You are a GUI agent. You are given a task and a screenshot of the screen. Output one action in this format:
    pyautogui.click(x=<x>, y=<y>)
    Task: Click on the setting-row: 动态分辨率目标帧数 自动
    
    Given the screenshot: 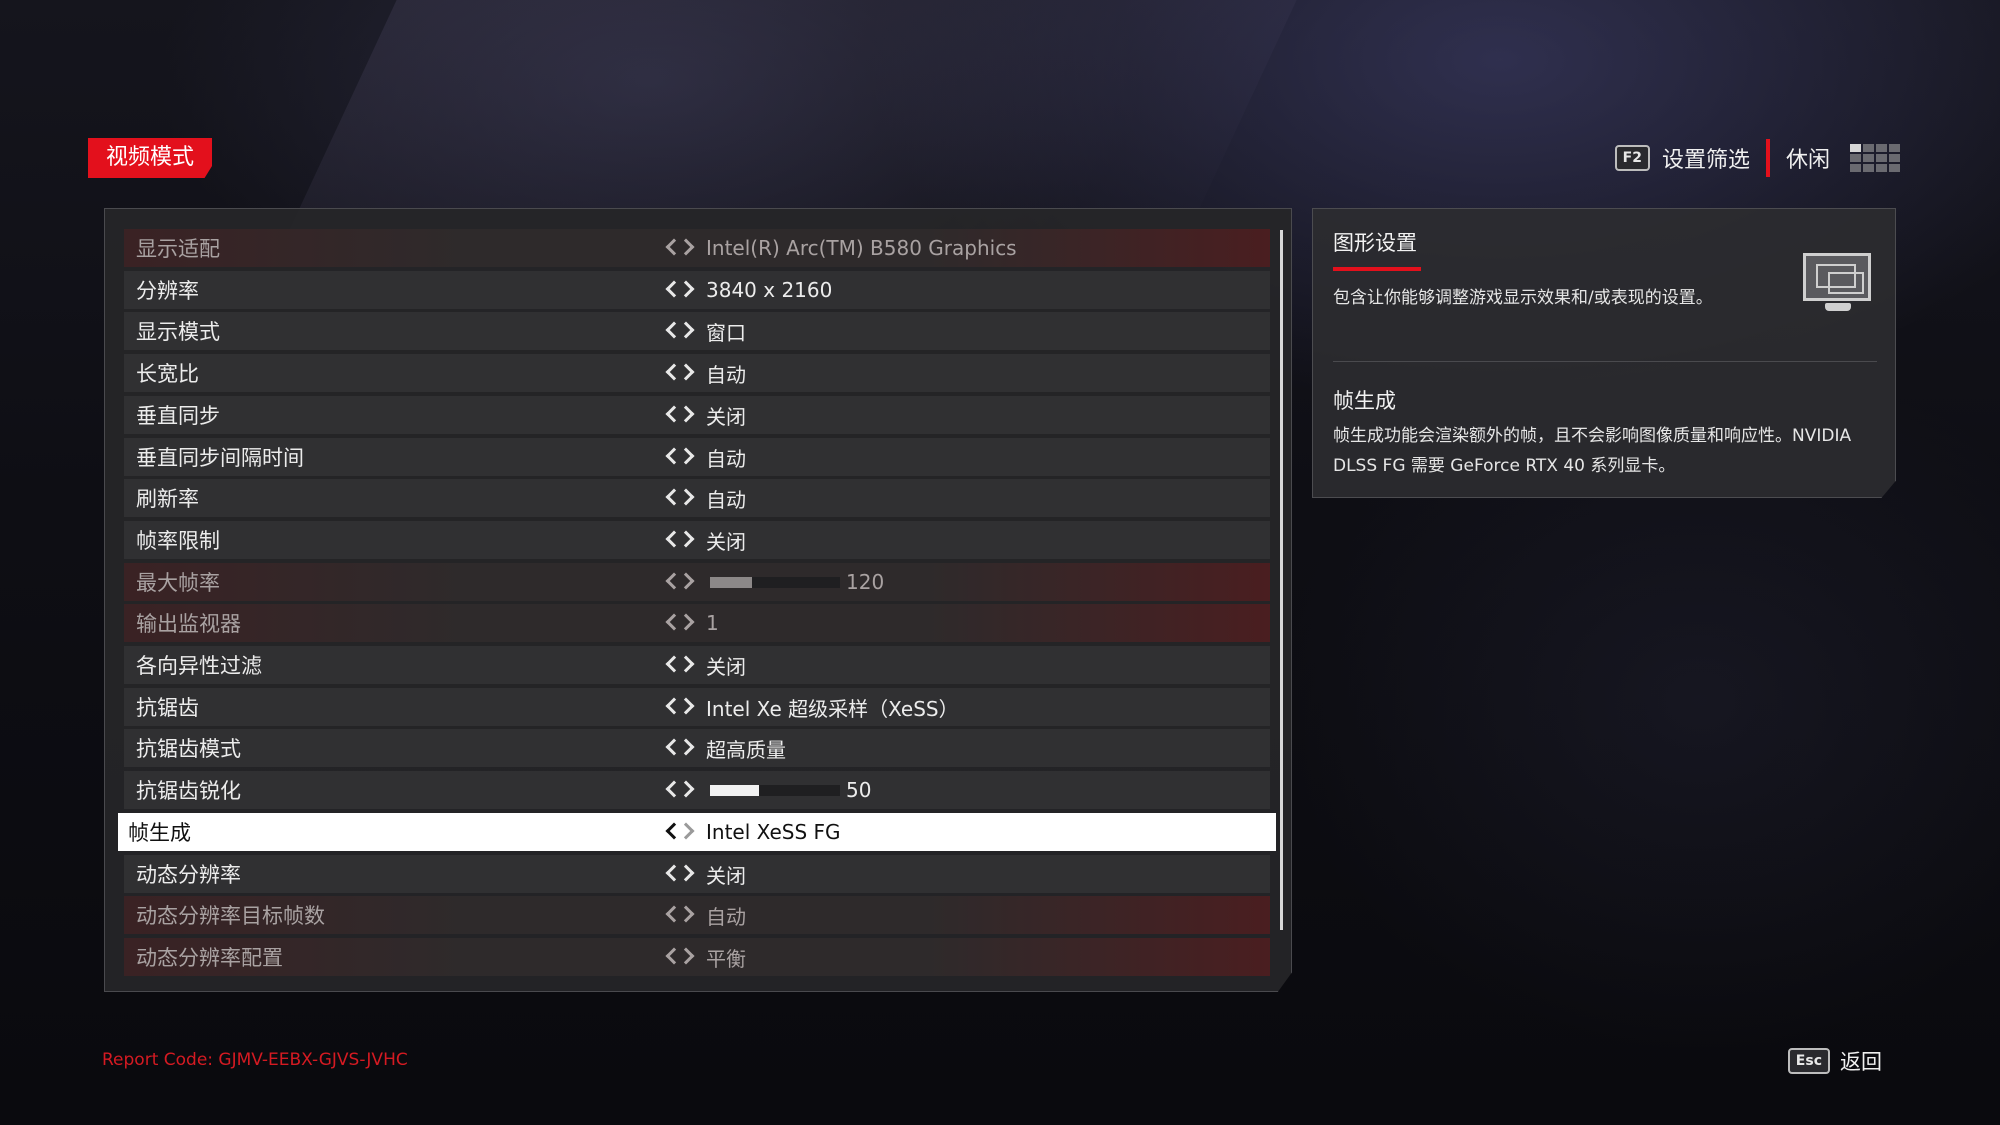 What is the action you would take?
    pyautogui.click(x=697, y=915)
    